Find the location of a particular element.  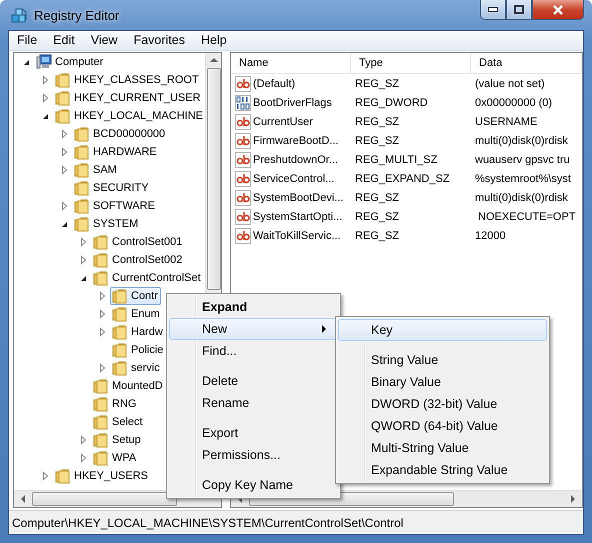

tree-item: Setup is located at coordinates (117, 440).